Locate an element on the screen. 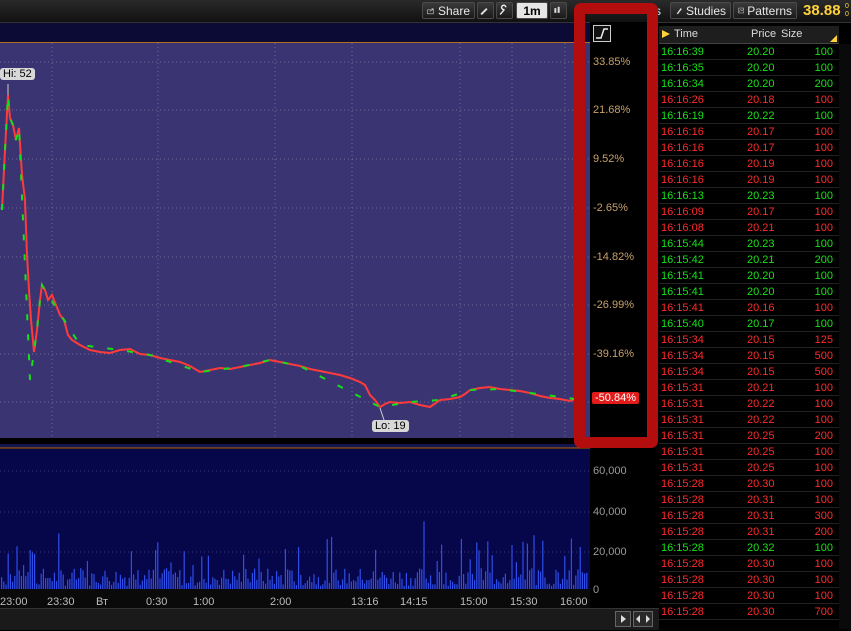  table-row: 16:16:08 20.21 100 is located at coordinates (749, 228).